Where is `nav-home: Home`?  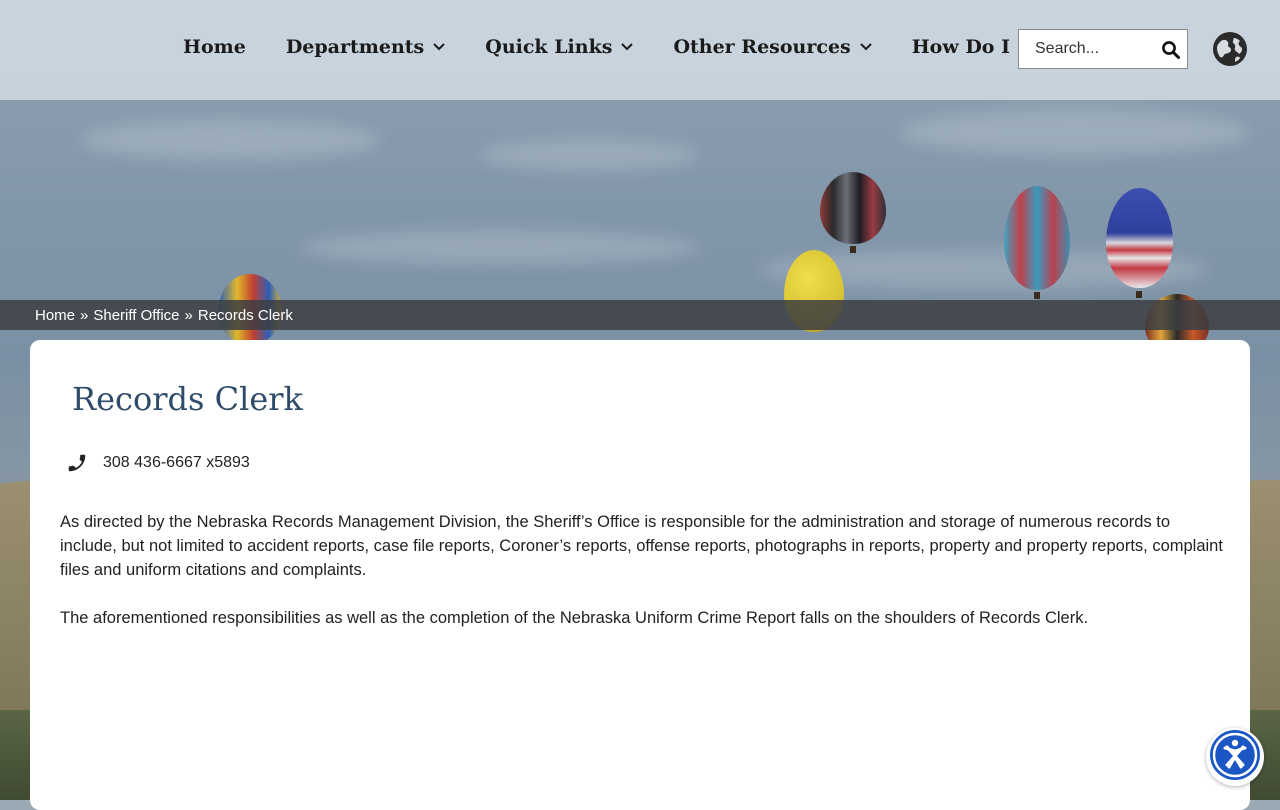
nav-home: Home is located at coordinates (214, 47).